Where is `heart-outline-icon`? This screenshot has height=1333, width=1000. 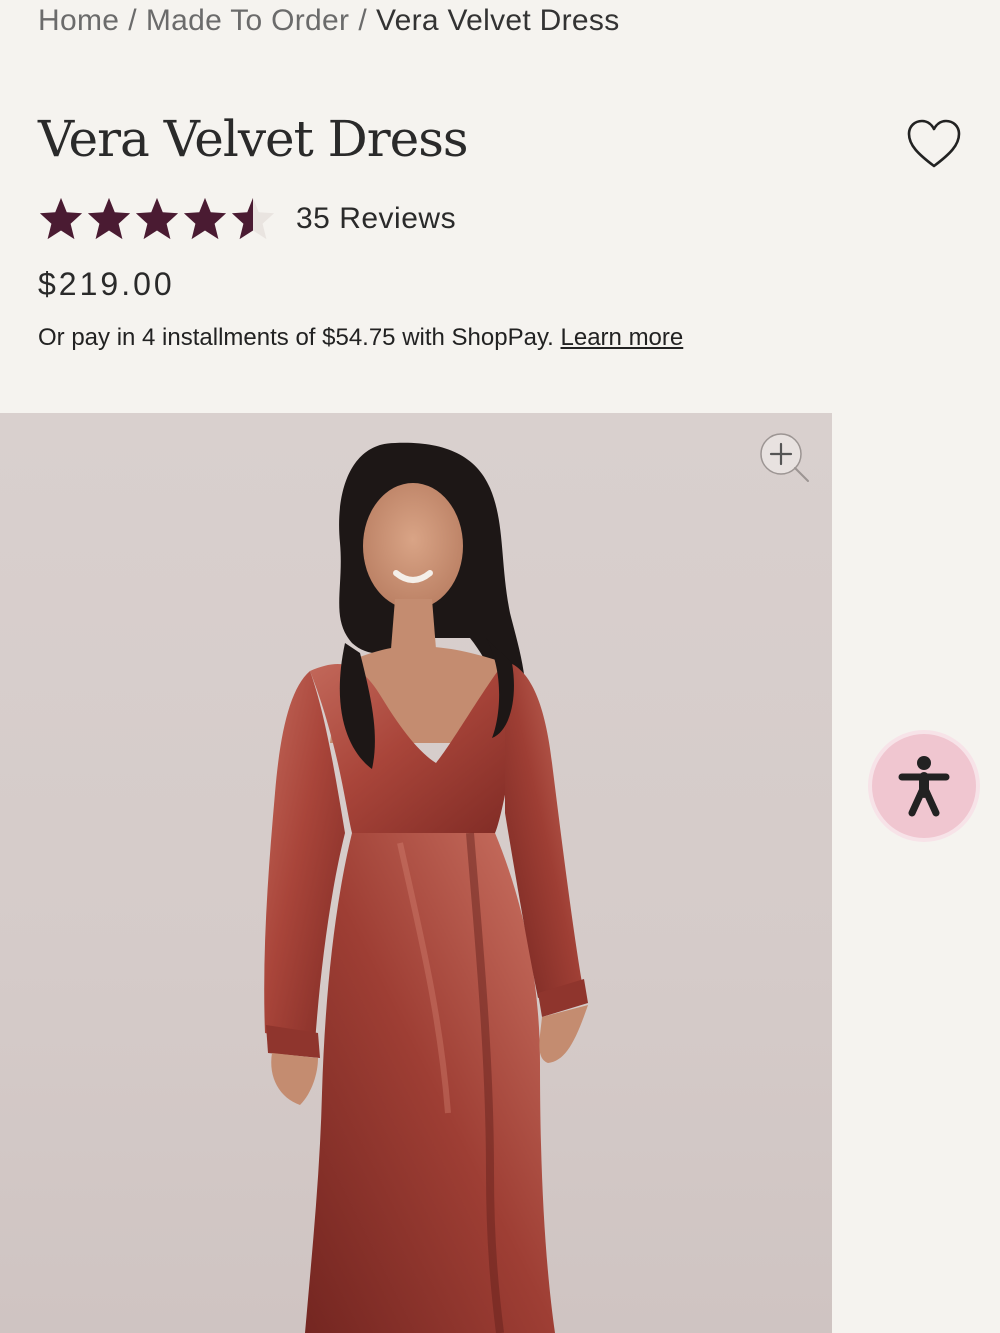 heart-outline-icon is located at coordinates (934, 143).